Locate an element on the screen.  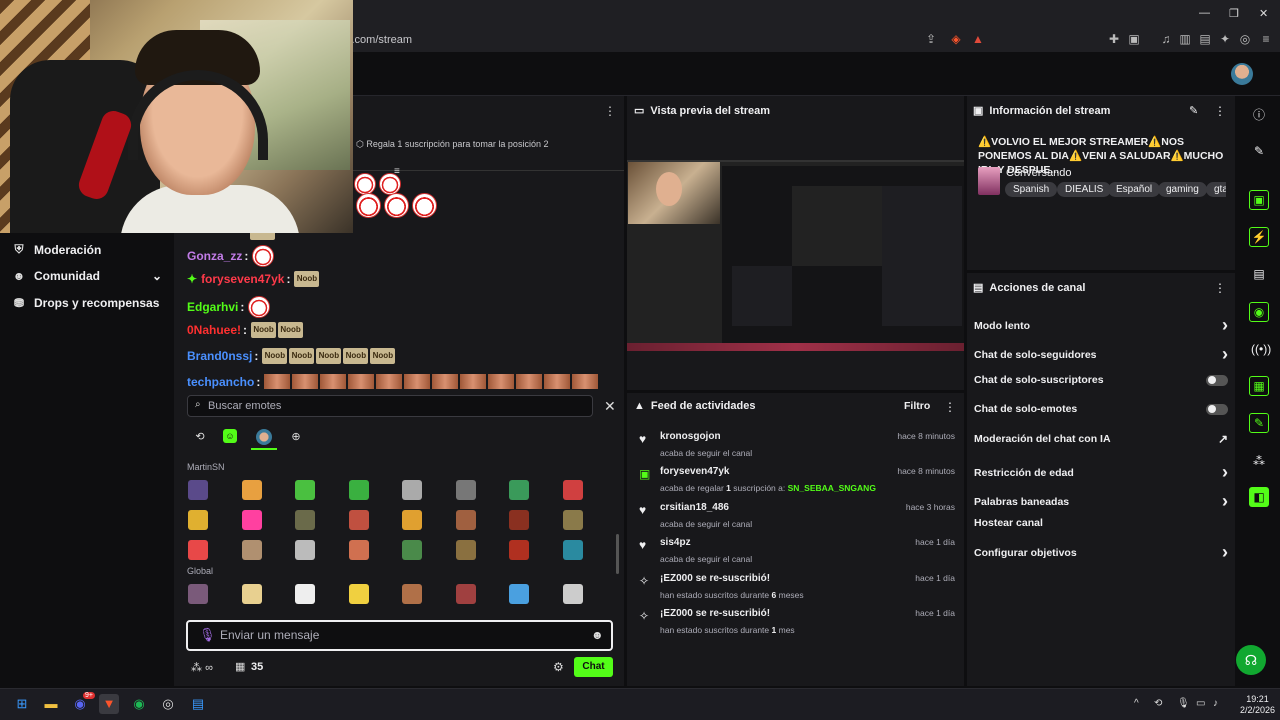
windows-start-icon: ⊞ is located at coordinates (22, 704).